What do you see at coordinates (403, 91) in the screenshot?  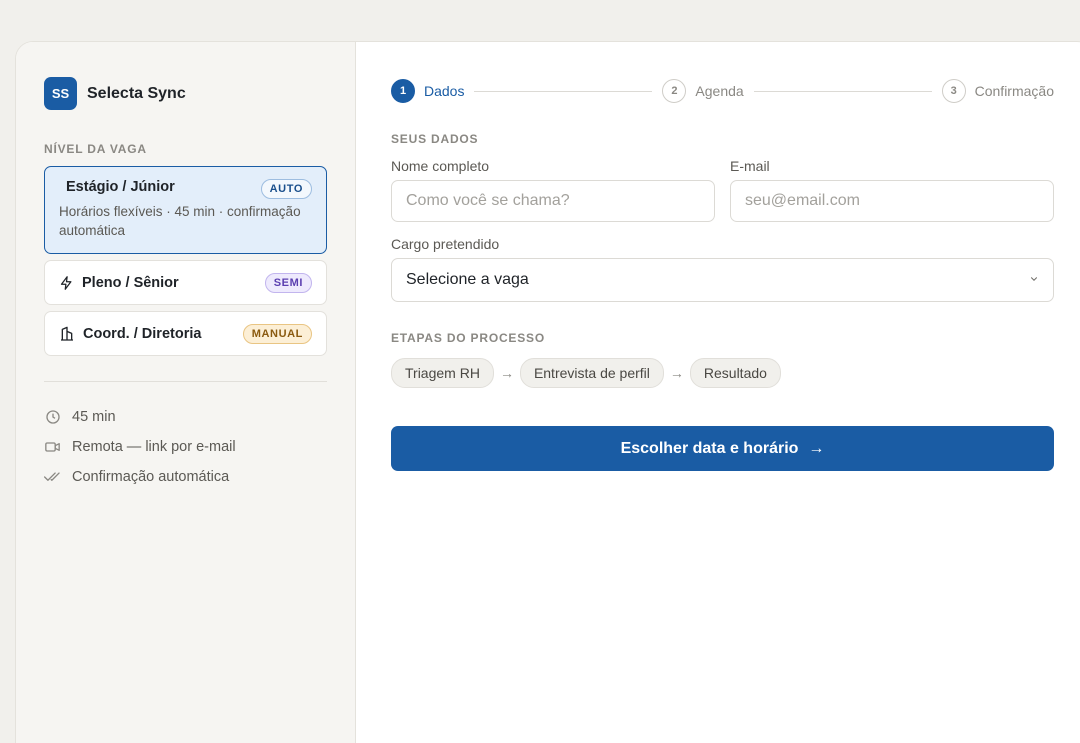 I see `step-number: 1` at bounding box center [403, 91].